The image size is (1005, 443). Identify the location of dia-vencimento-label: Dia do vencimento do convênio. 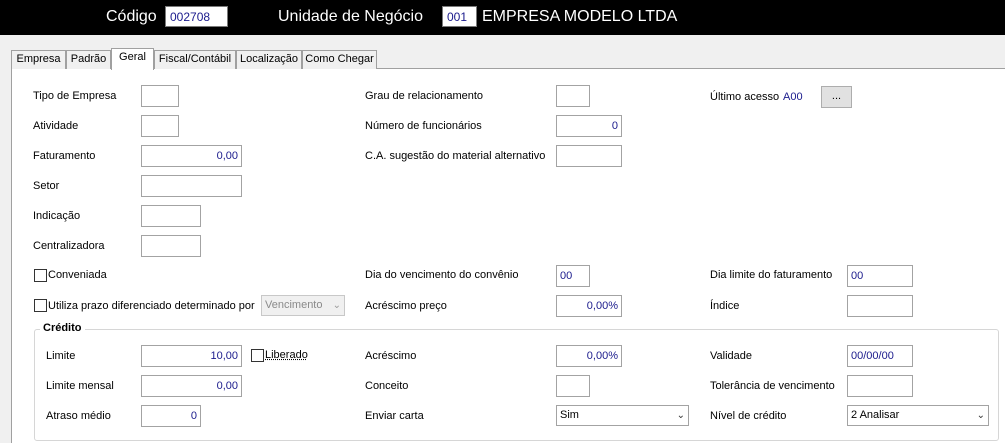
(442, 275).